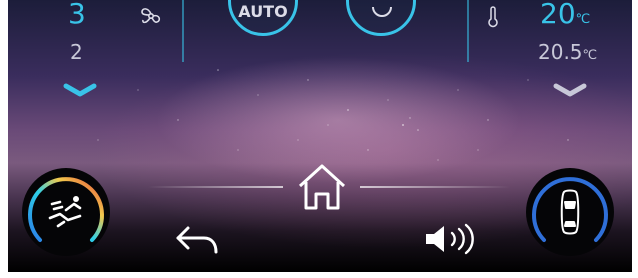 The image size is (638, 278). I want to click on fan-speed-next: 2, so click(76, 52).